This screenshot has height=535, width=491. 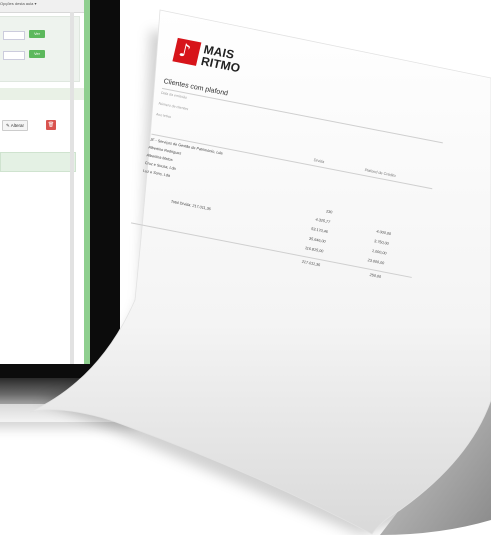 What do you see at coordinates (184, 51) in the screenshot?
I see `music-note-icon: ♪` at bounding box center [184, 51].